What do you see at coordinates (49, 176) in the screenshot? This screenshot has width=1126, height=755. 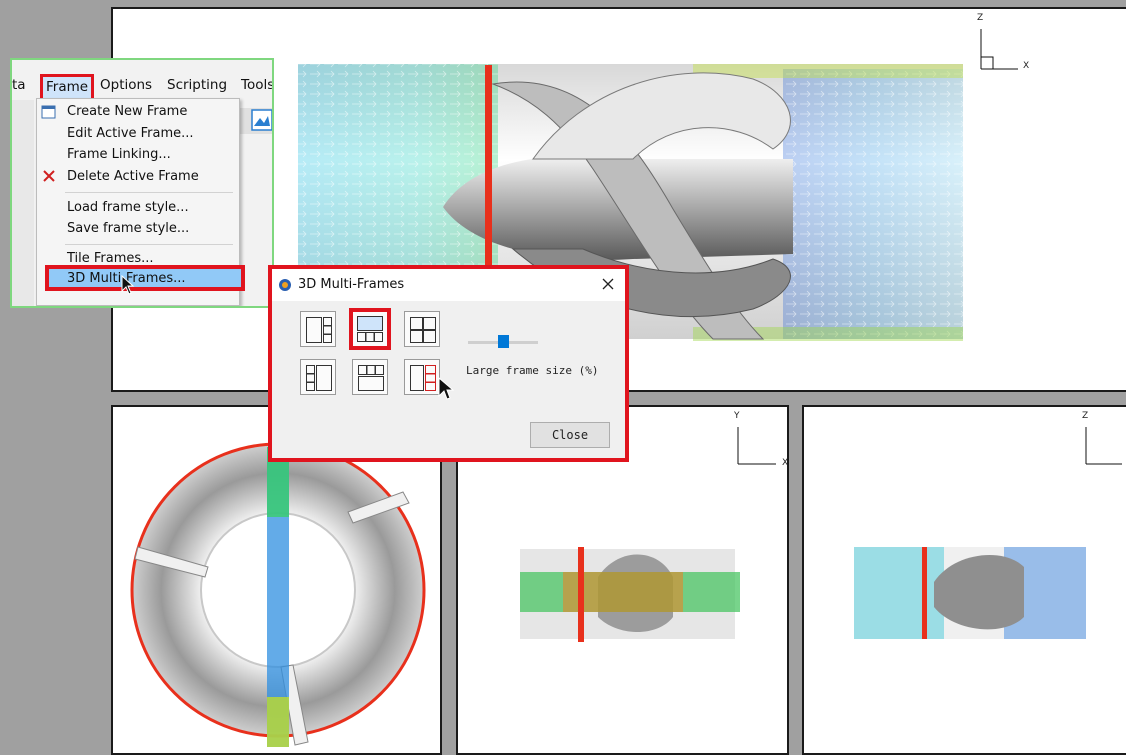 I see `delete-x-icon` at bounding box center [49, 176].